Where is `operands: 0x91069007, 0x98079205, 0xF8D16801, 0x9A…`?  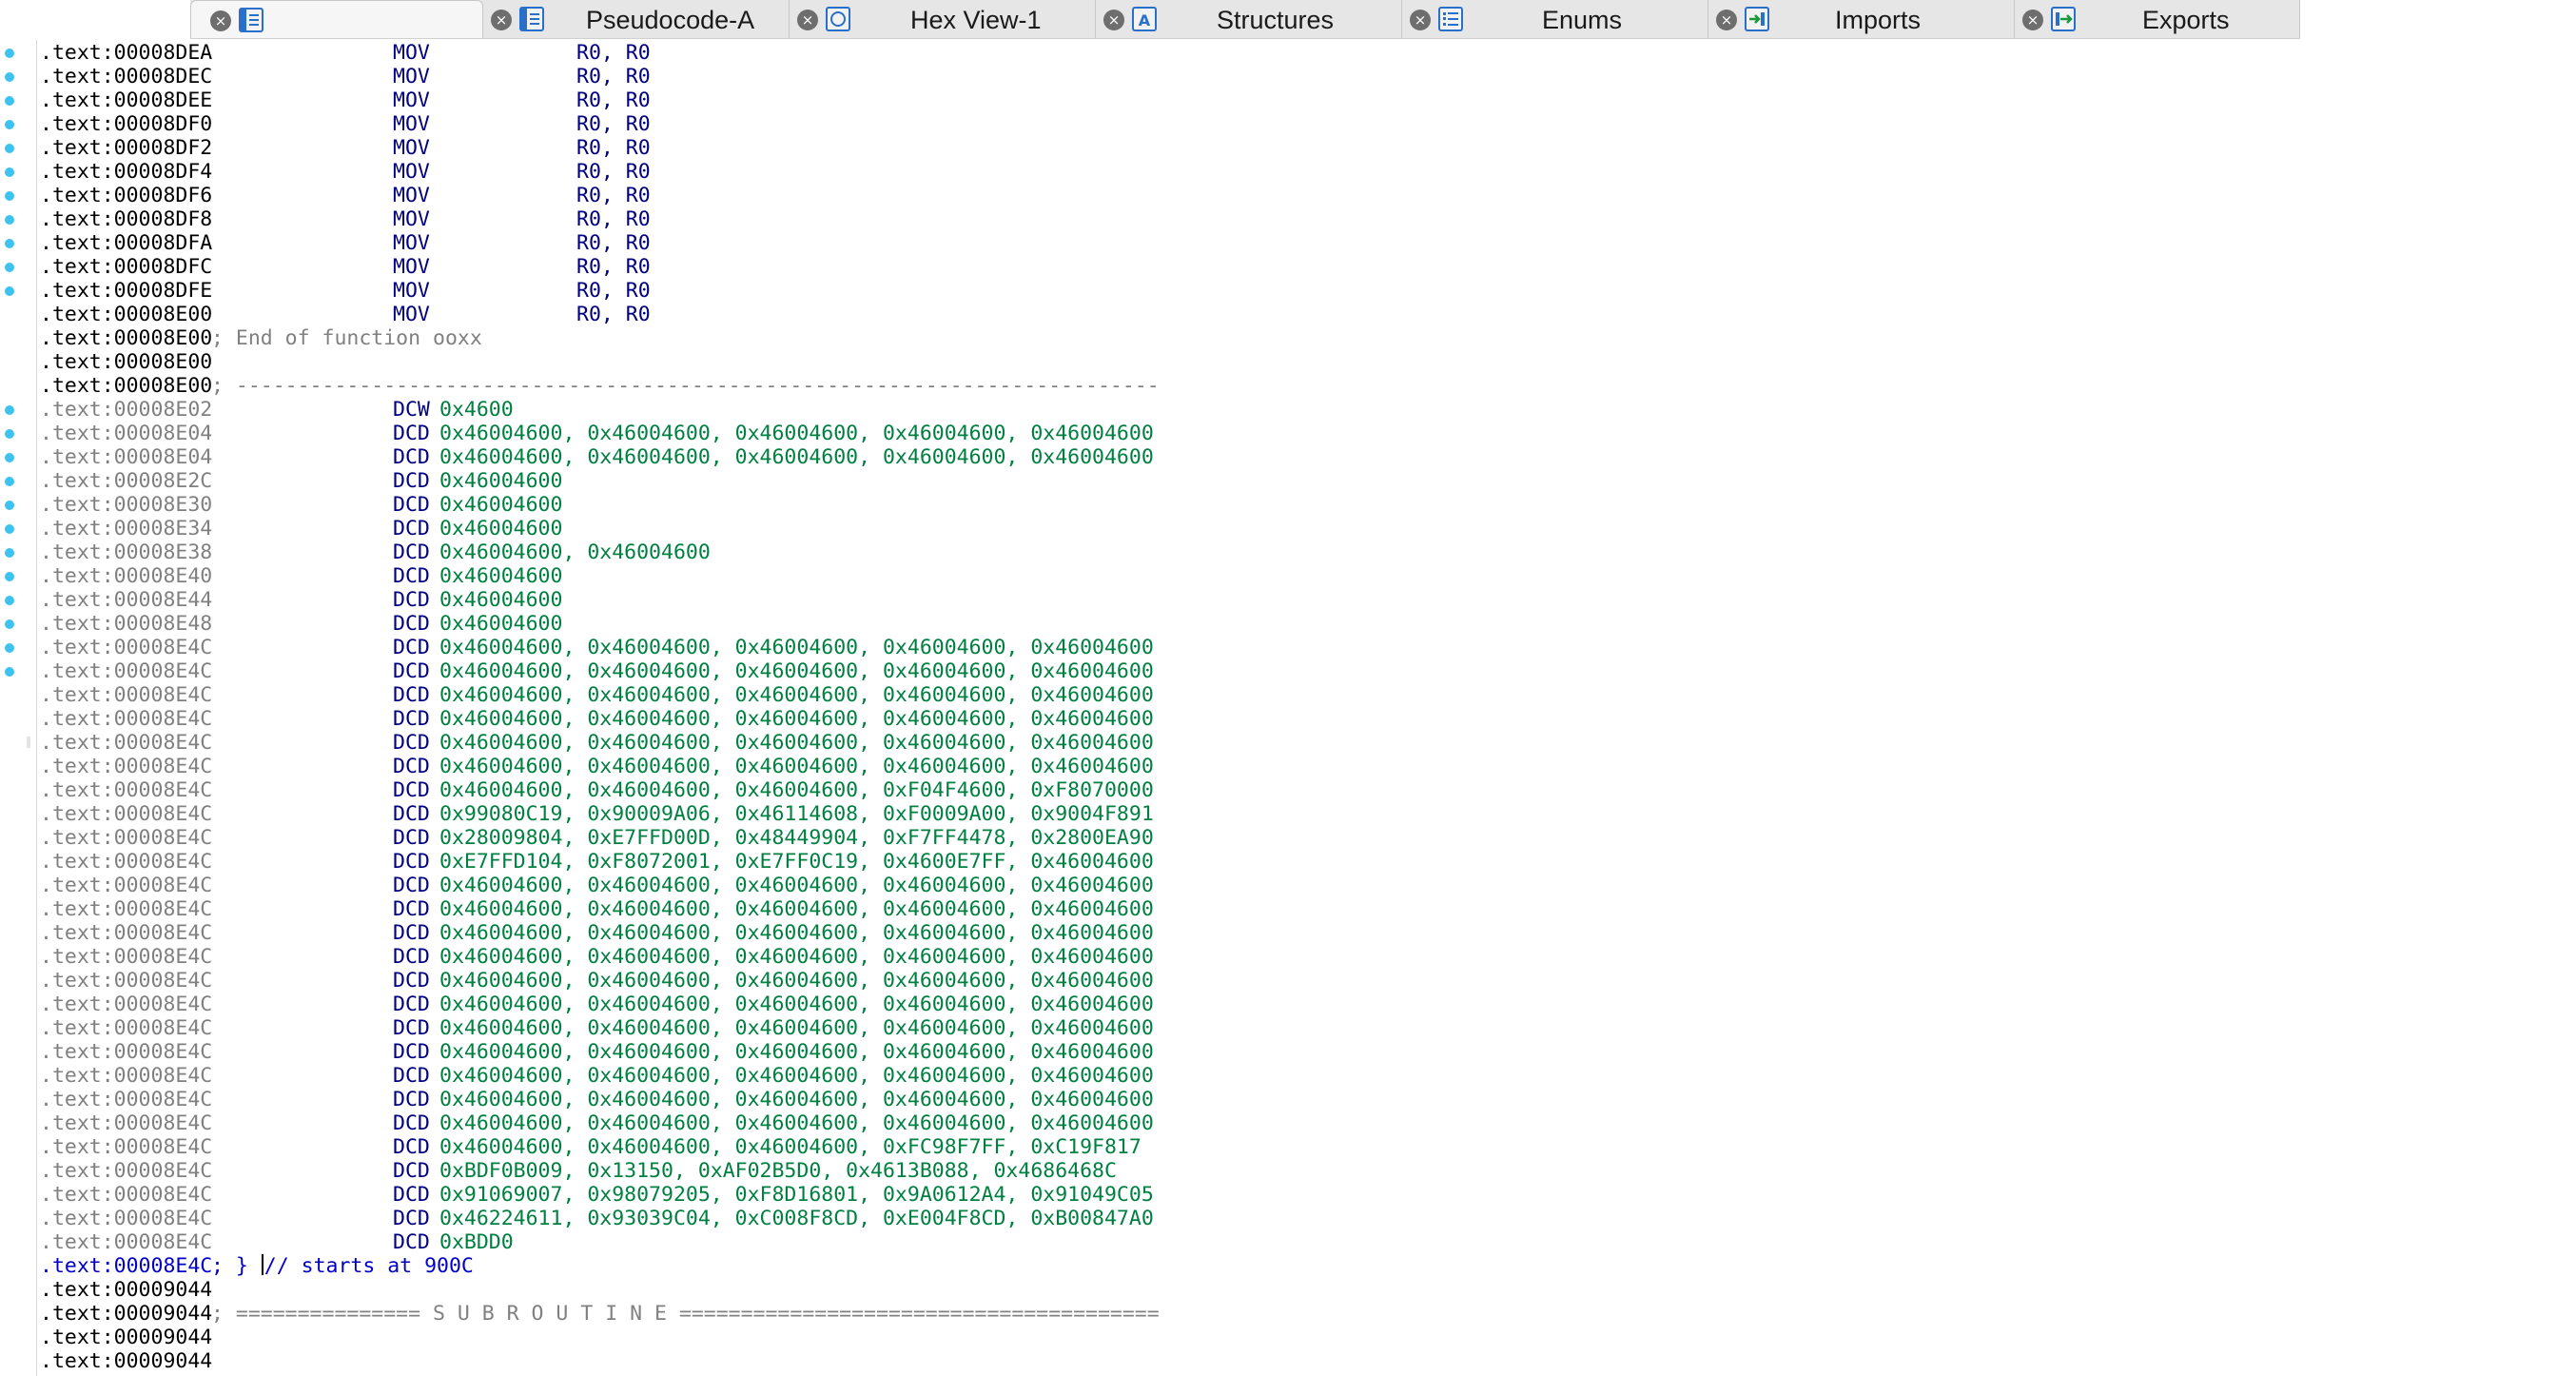
operands: 0x91069007, 0x98079205, 0xF8D16801, 0x9A… is located at coordinates (796, 1195).